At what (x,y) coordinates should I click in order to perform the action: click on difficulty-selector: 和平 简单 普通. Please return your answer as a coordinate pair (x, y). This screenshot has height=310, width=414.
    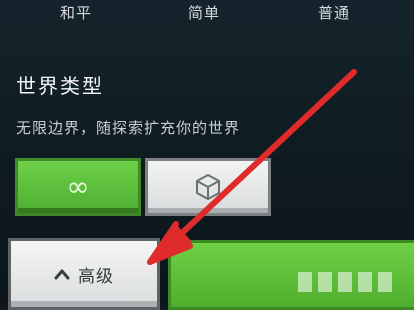
    Looking at the image, I should click on (207, 20).